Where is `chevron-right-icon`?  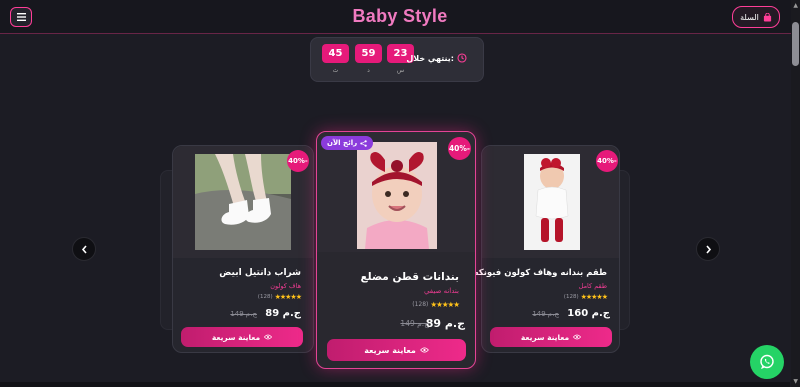
chevron-right-icon is located at coordinates (708, 249).